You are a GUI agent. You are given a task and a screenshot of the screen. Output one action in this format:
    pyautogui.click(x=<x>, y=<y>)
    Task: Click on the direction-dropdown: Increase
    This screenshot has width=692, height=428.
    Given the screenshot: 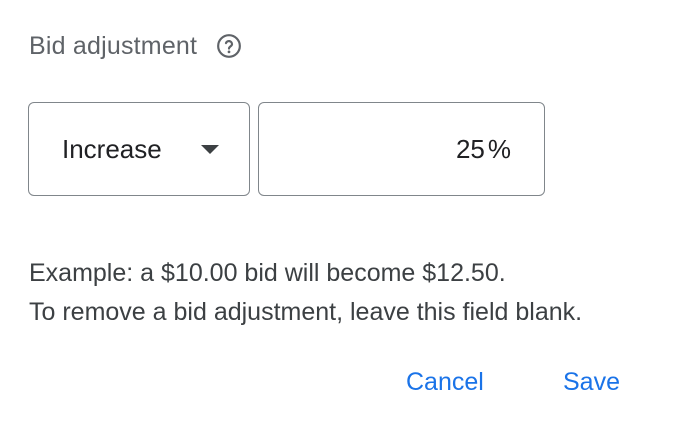 What is the action you would take?
    pyautogui.click(x=139, y=149)
    